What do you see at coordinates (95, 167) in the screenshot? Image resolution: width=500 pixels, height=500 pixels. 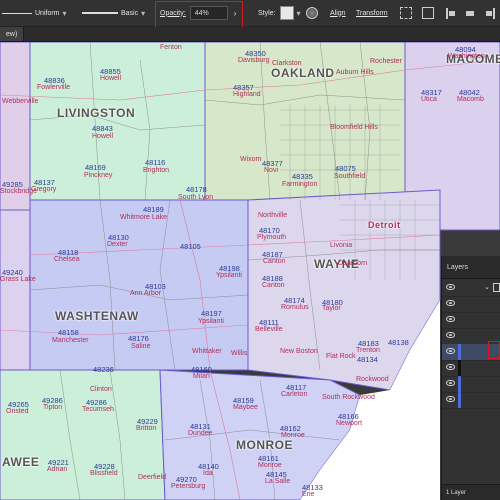 I see `zip-label: 48169` at bounding box center [95, 167].